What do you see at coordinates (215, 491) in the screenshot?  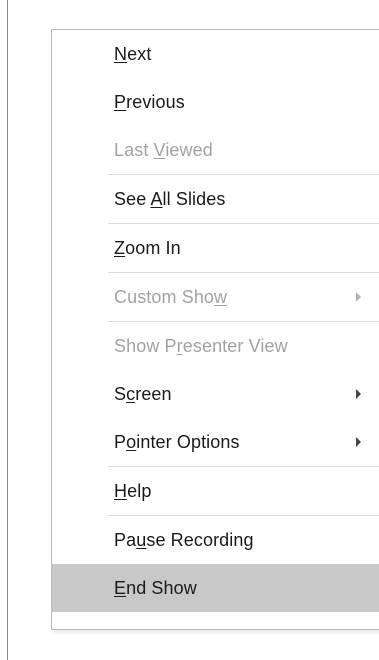 I see `menu-item-help: Help` at bounding box center [215, 491].